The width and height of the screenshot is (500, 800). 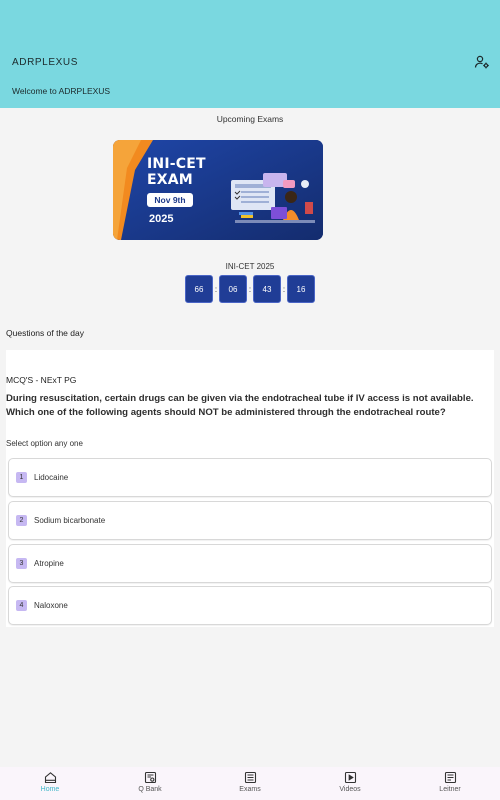 What do you see at coordinates (176, 164) in the screenshot?
I see `banner-title-line1: INI-CET` at bounding box center [176, 164].